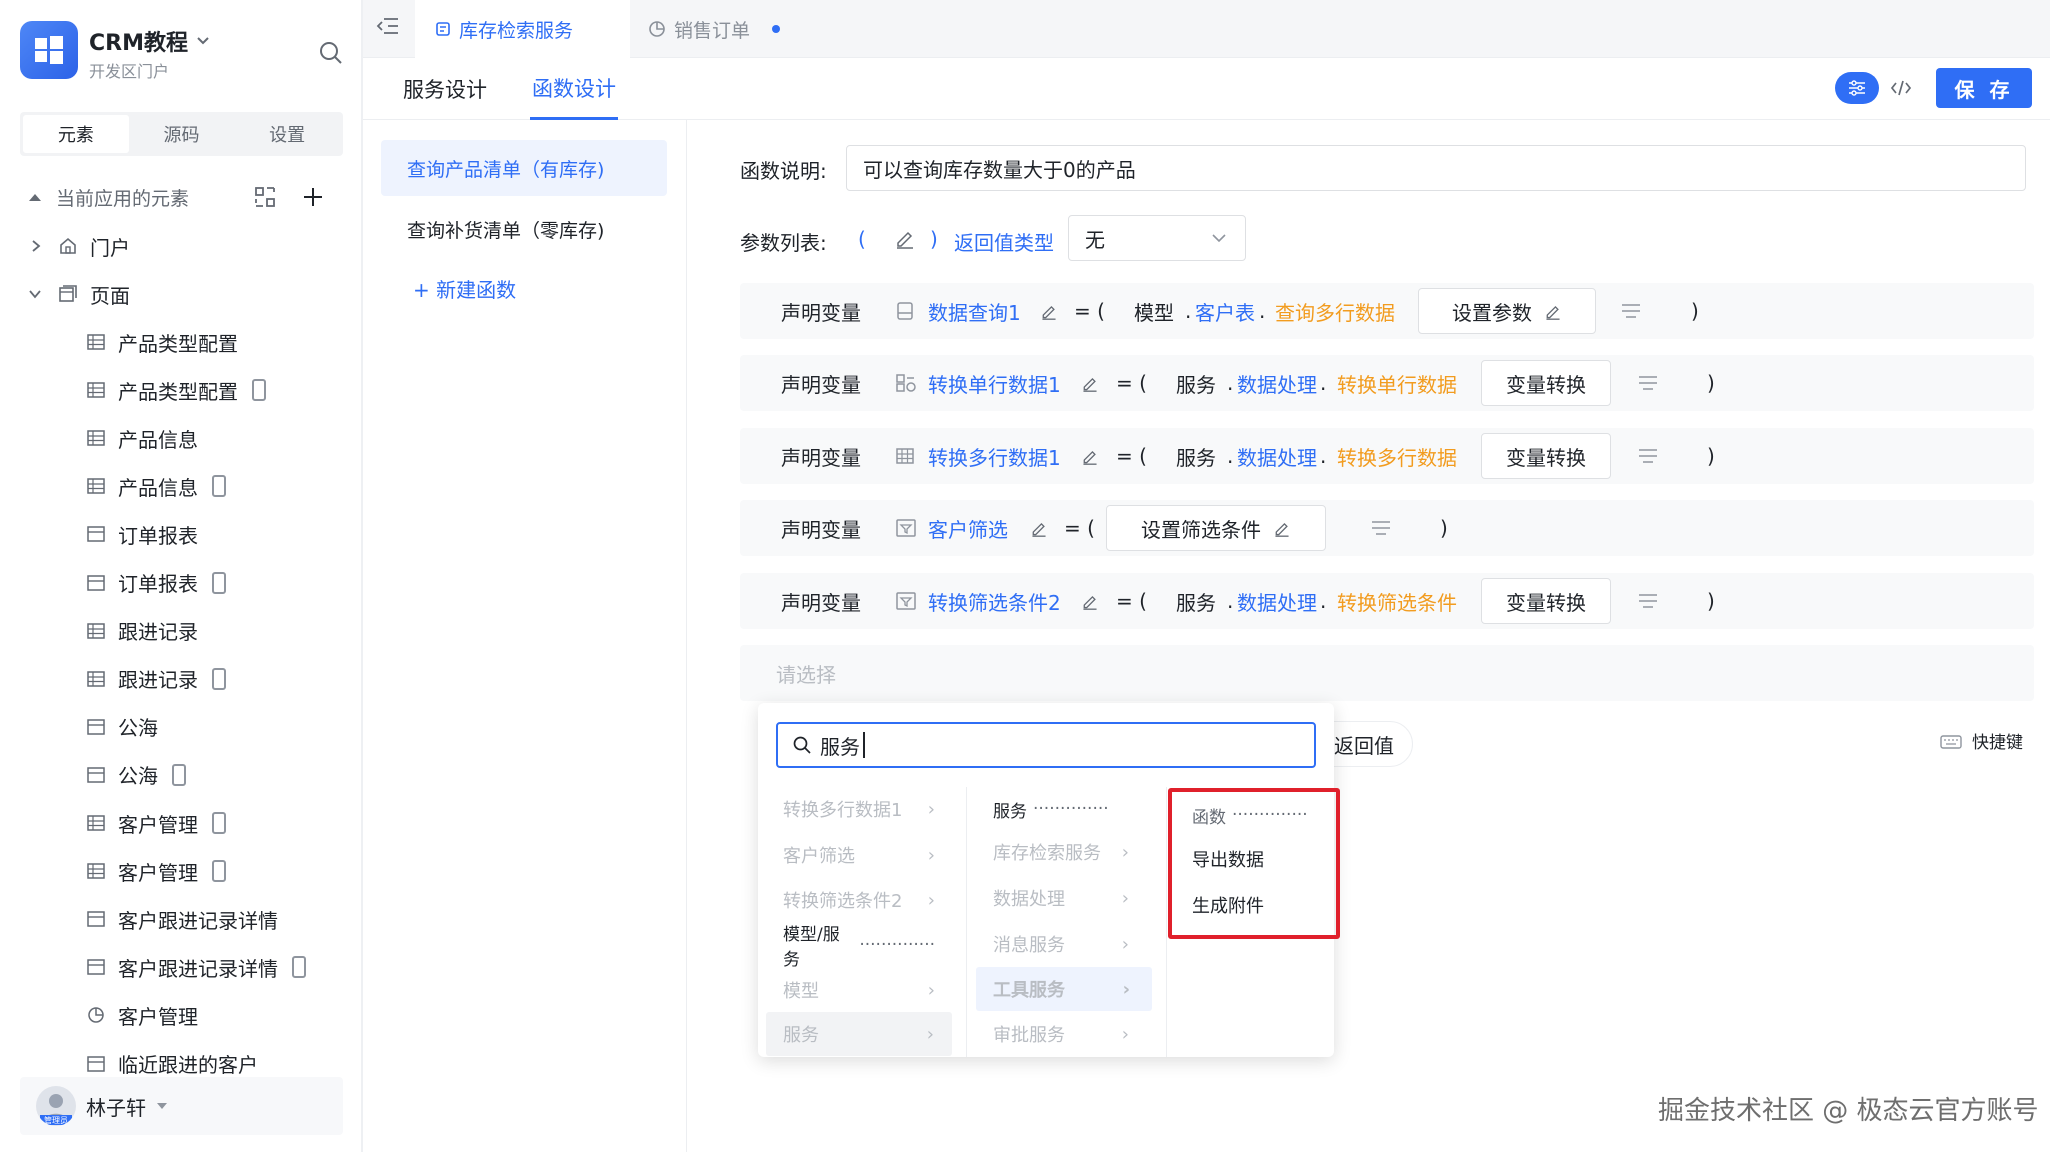 The image size is (2050, 1152). Describe the element at coordinates (1064, 989) in the screenshot. I see `popup-col2-item-selected: 工具服务 ›` at that location.